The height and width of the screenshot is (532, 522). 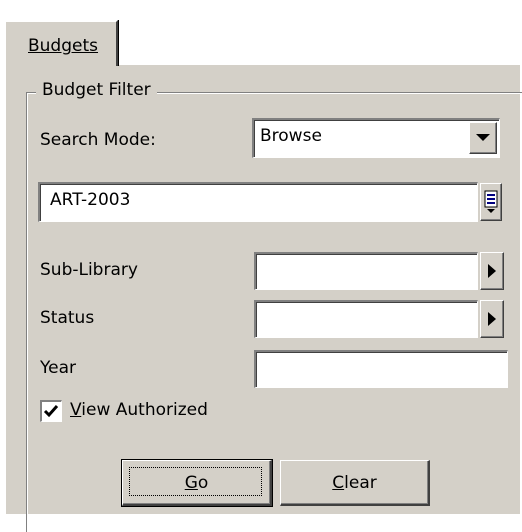 I want to click on budget-filter-label: Budget Filter, so click(x=96, y=90).